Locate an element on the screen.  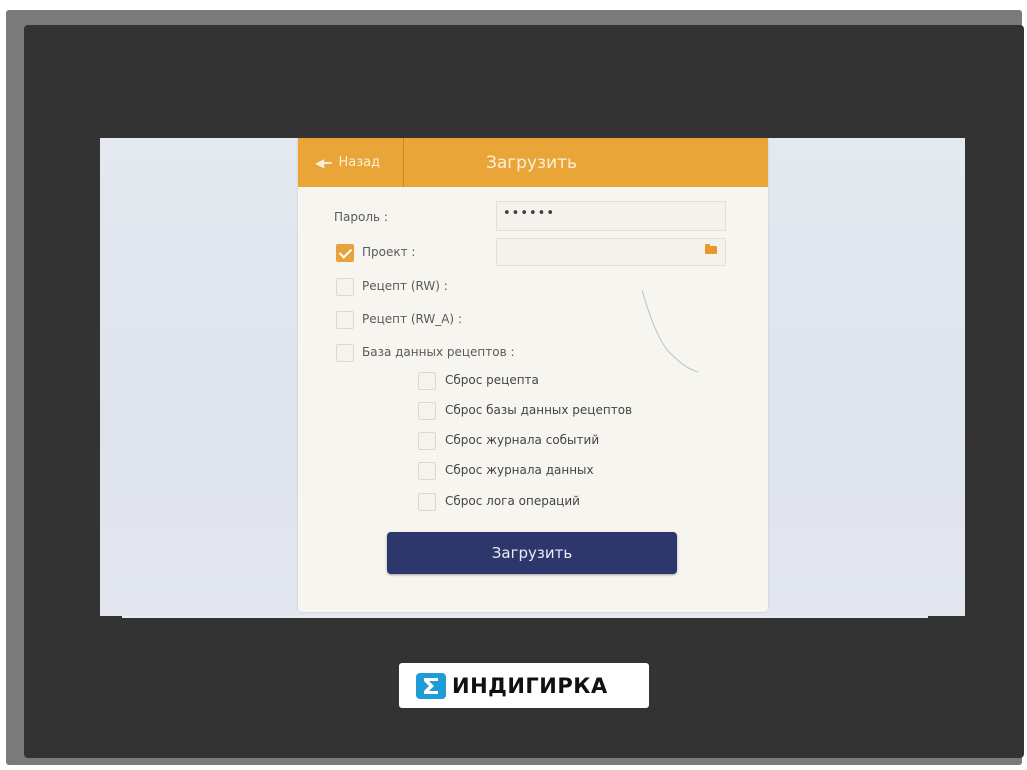
recipe-db-label: База данных рецептов : is located at coordinates (438, 352).